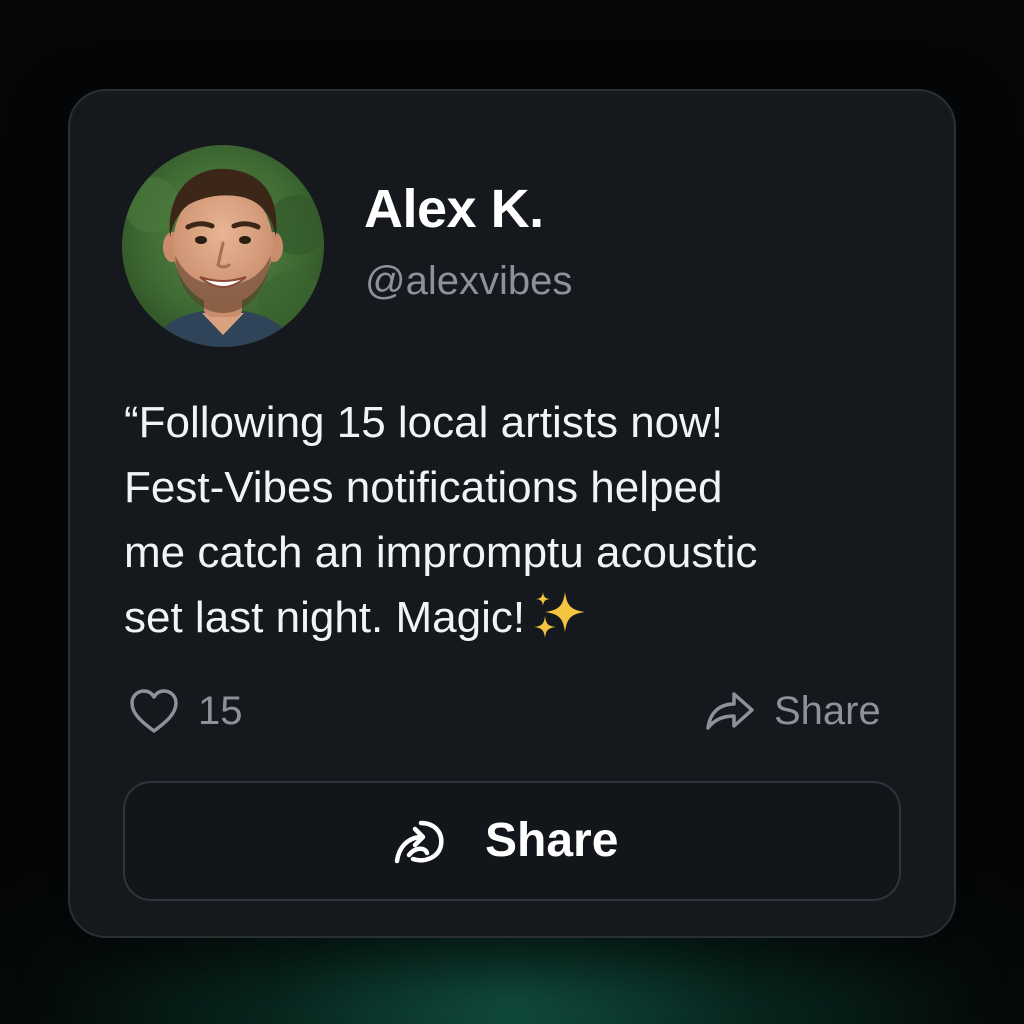  What do you see at coordinates (441, 552) in the screenshot?
I see `post-line: me catch an impromptu acoustic` at bounding box center [441, 552].